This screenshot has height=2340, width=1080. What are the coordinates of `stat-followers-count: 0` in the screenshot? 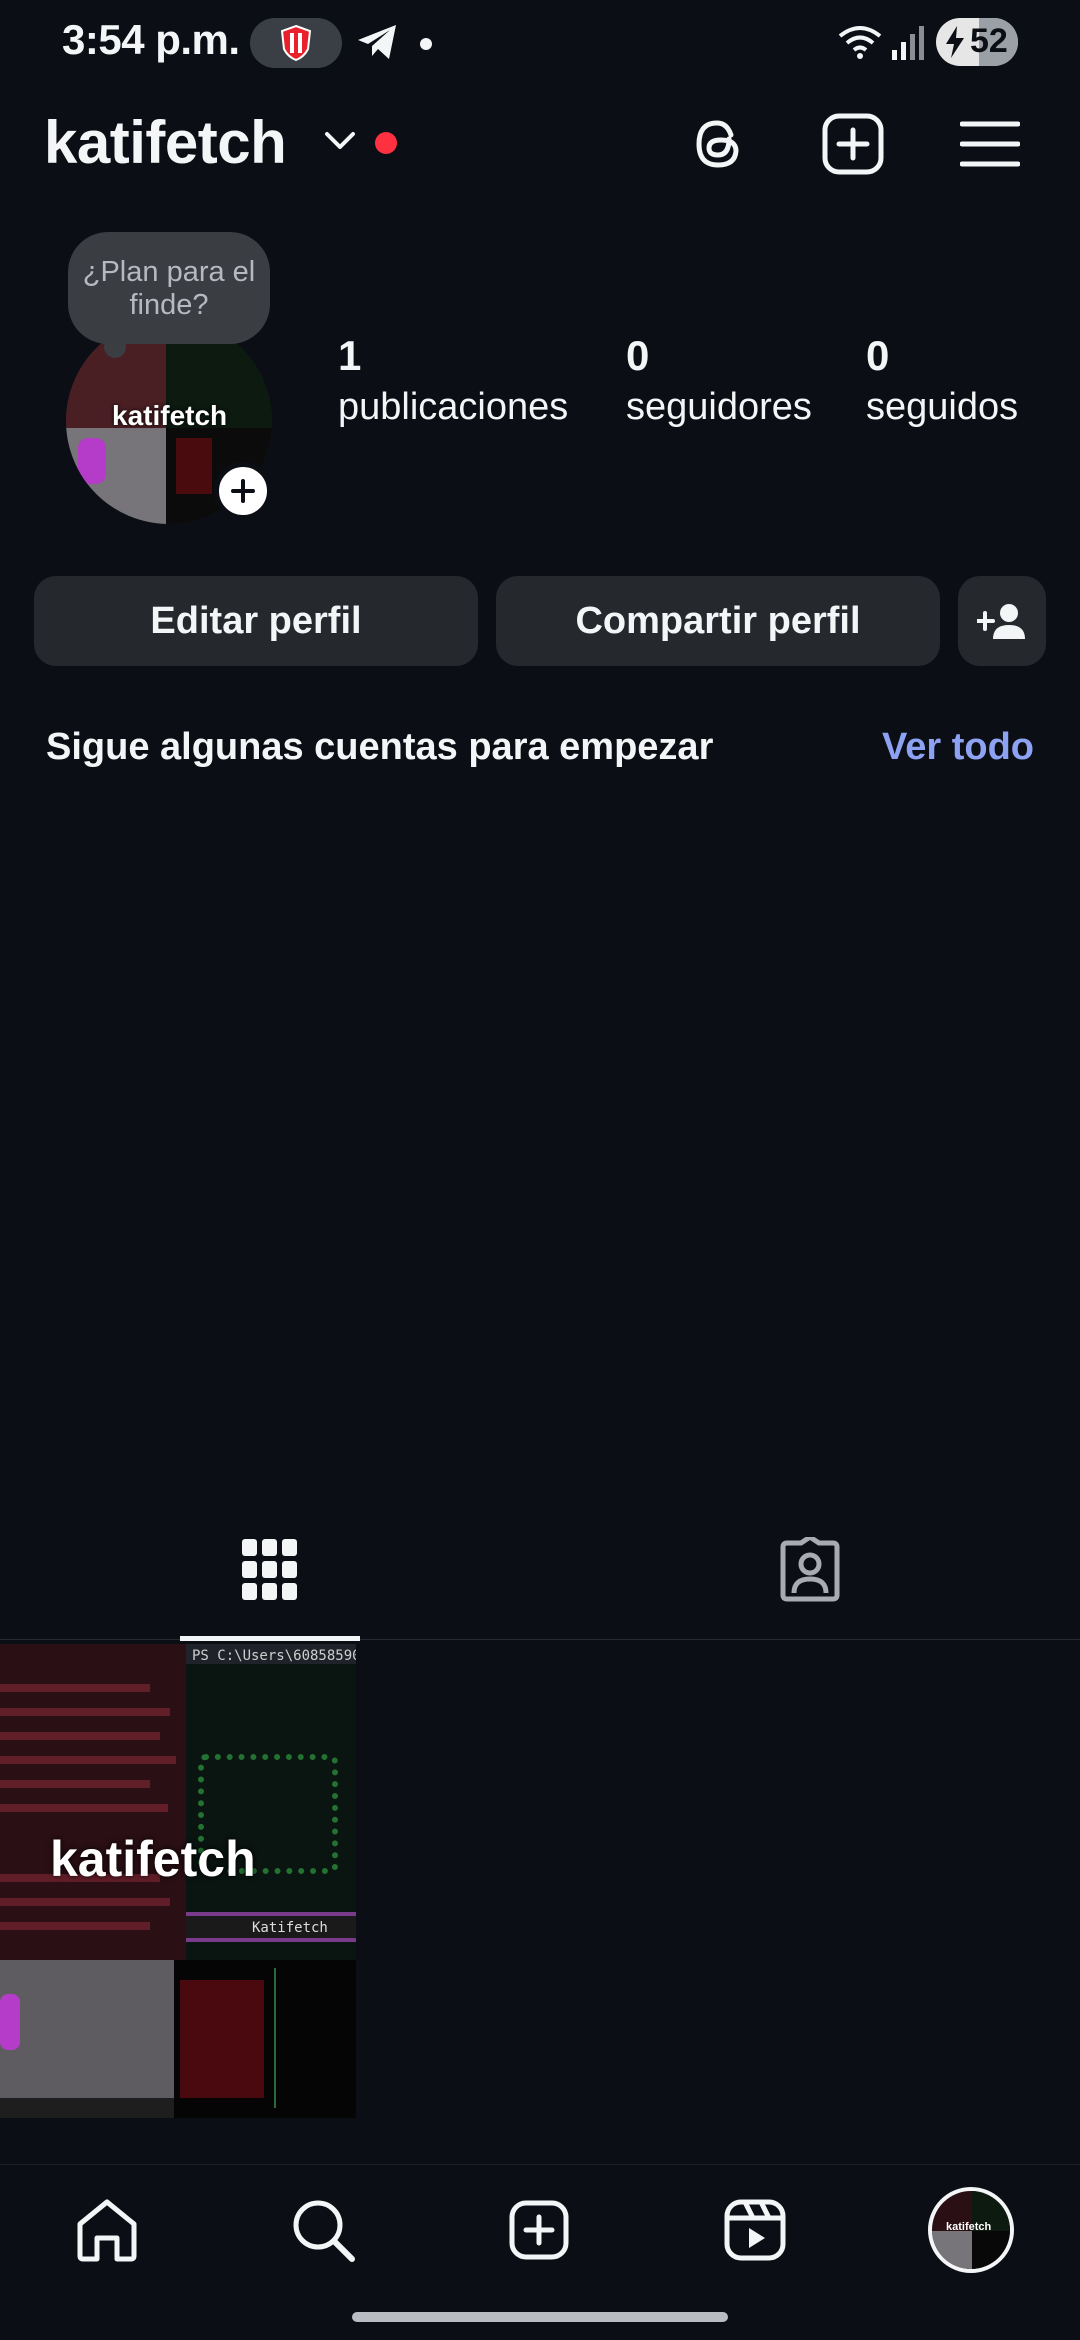 It's located at (638, 355).